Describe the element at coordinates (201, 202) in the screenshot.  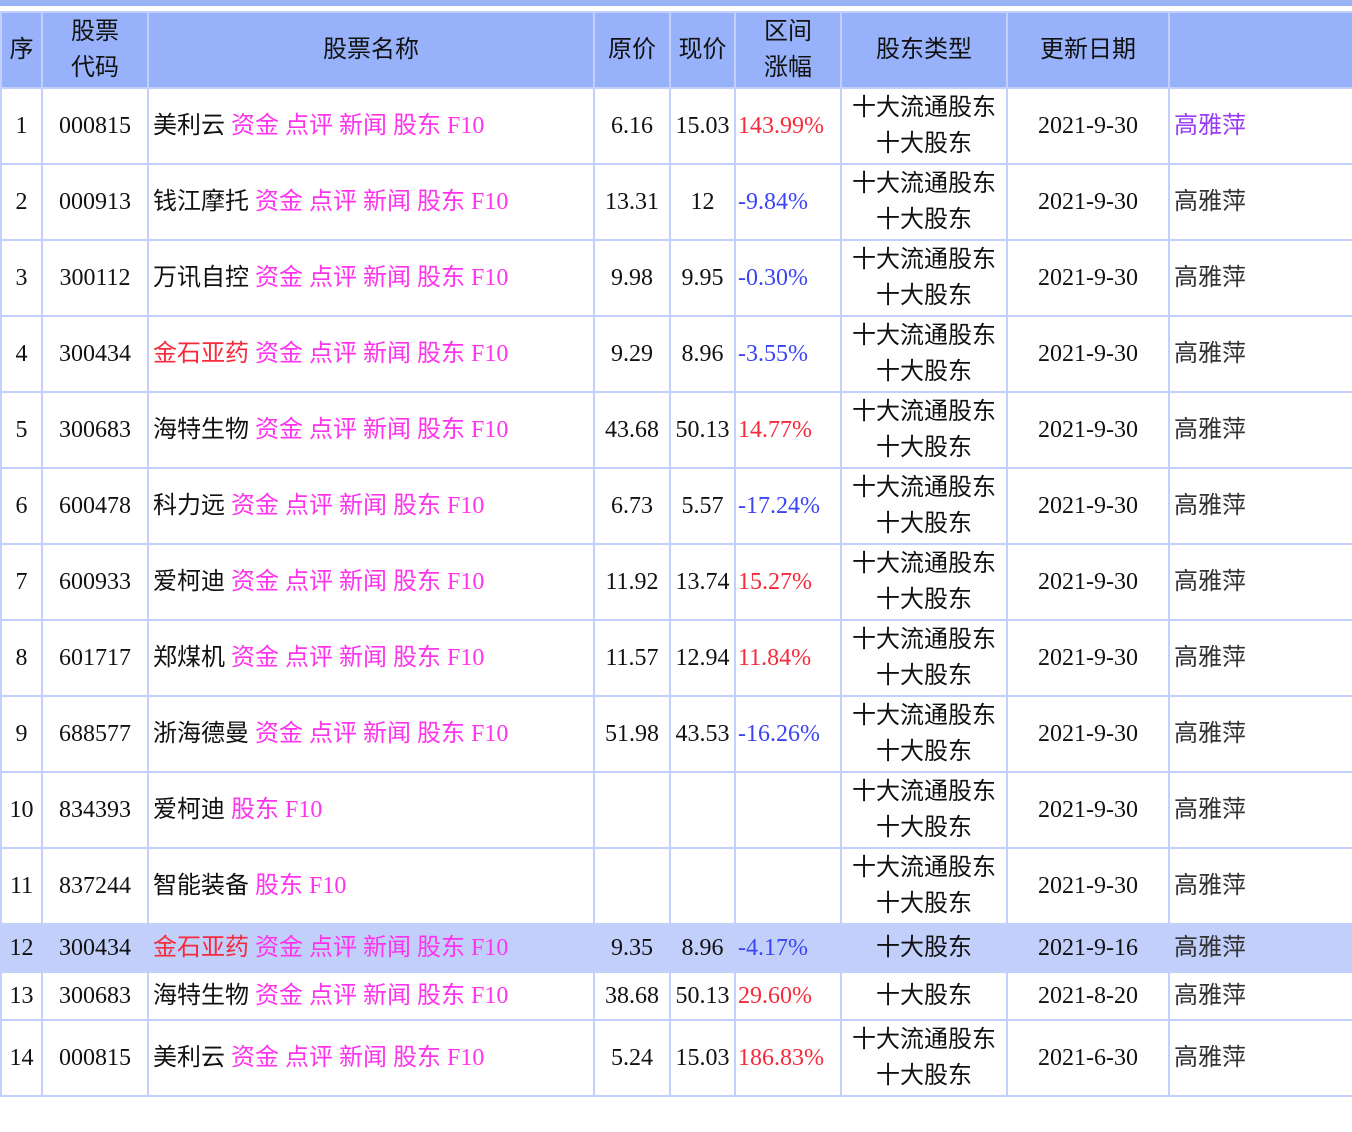
I see `stock-name: 钱江摩托` at that location.